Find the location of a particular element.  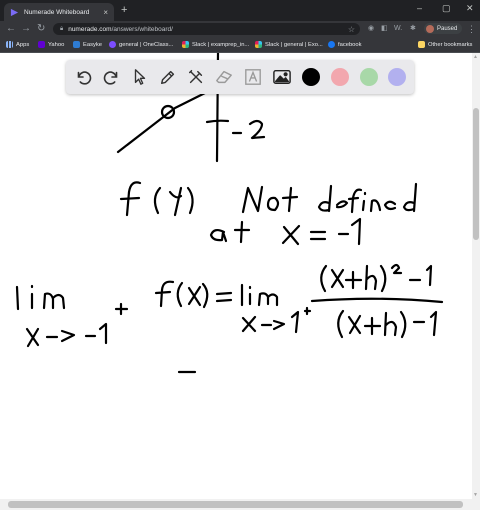

bookmark-easyke: Easyke is located at coordinates (87, 44).